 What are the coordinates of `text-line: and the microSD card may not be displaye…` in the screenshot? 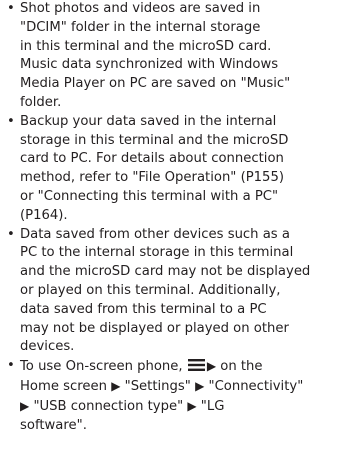 It's located at (165, 272).